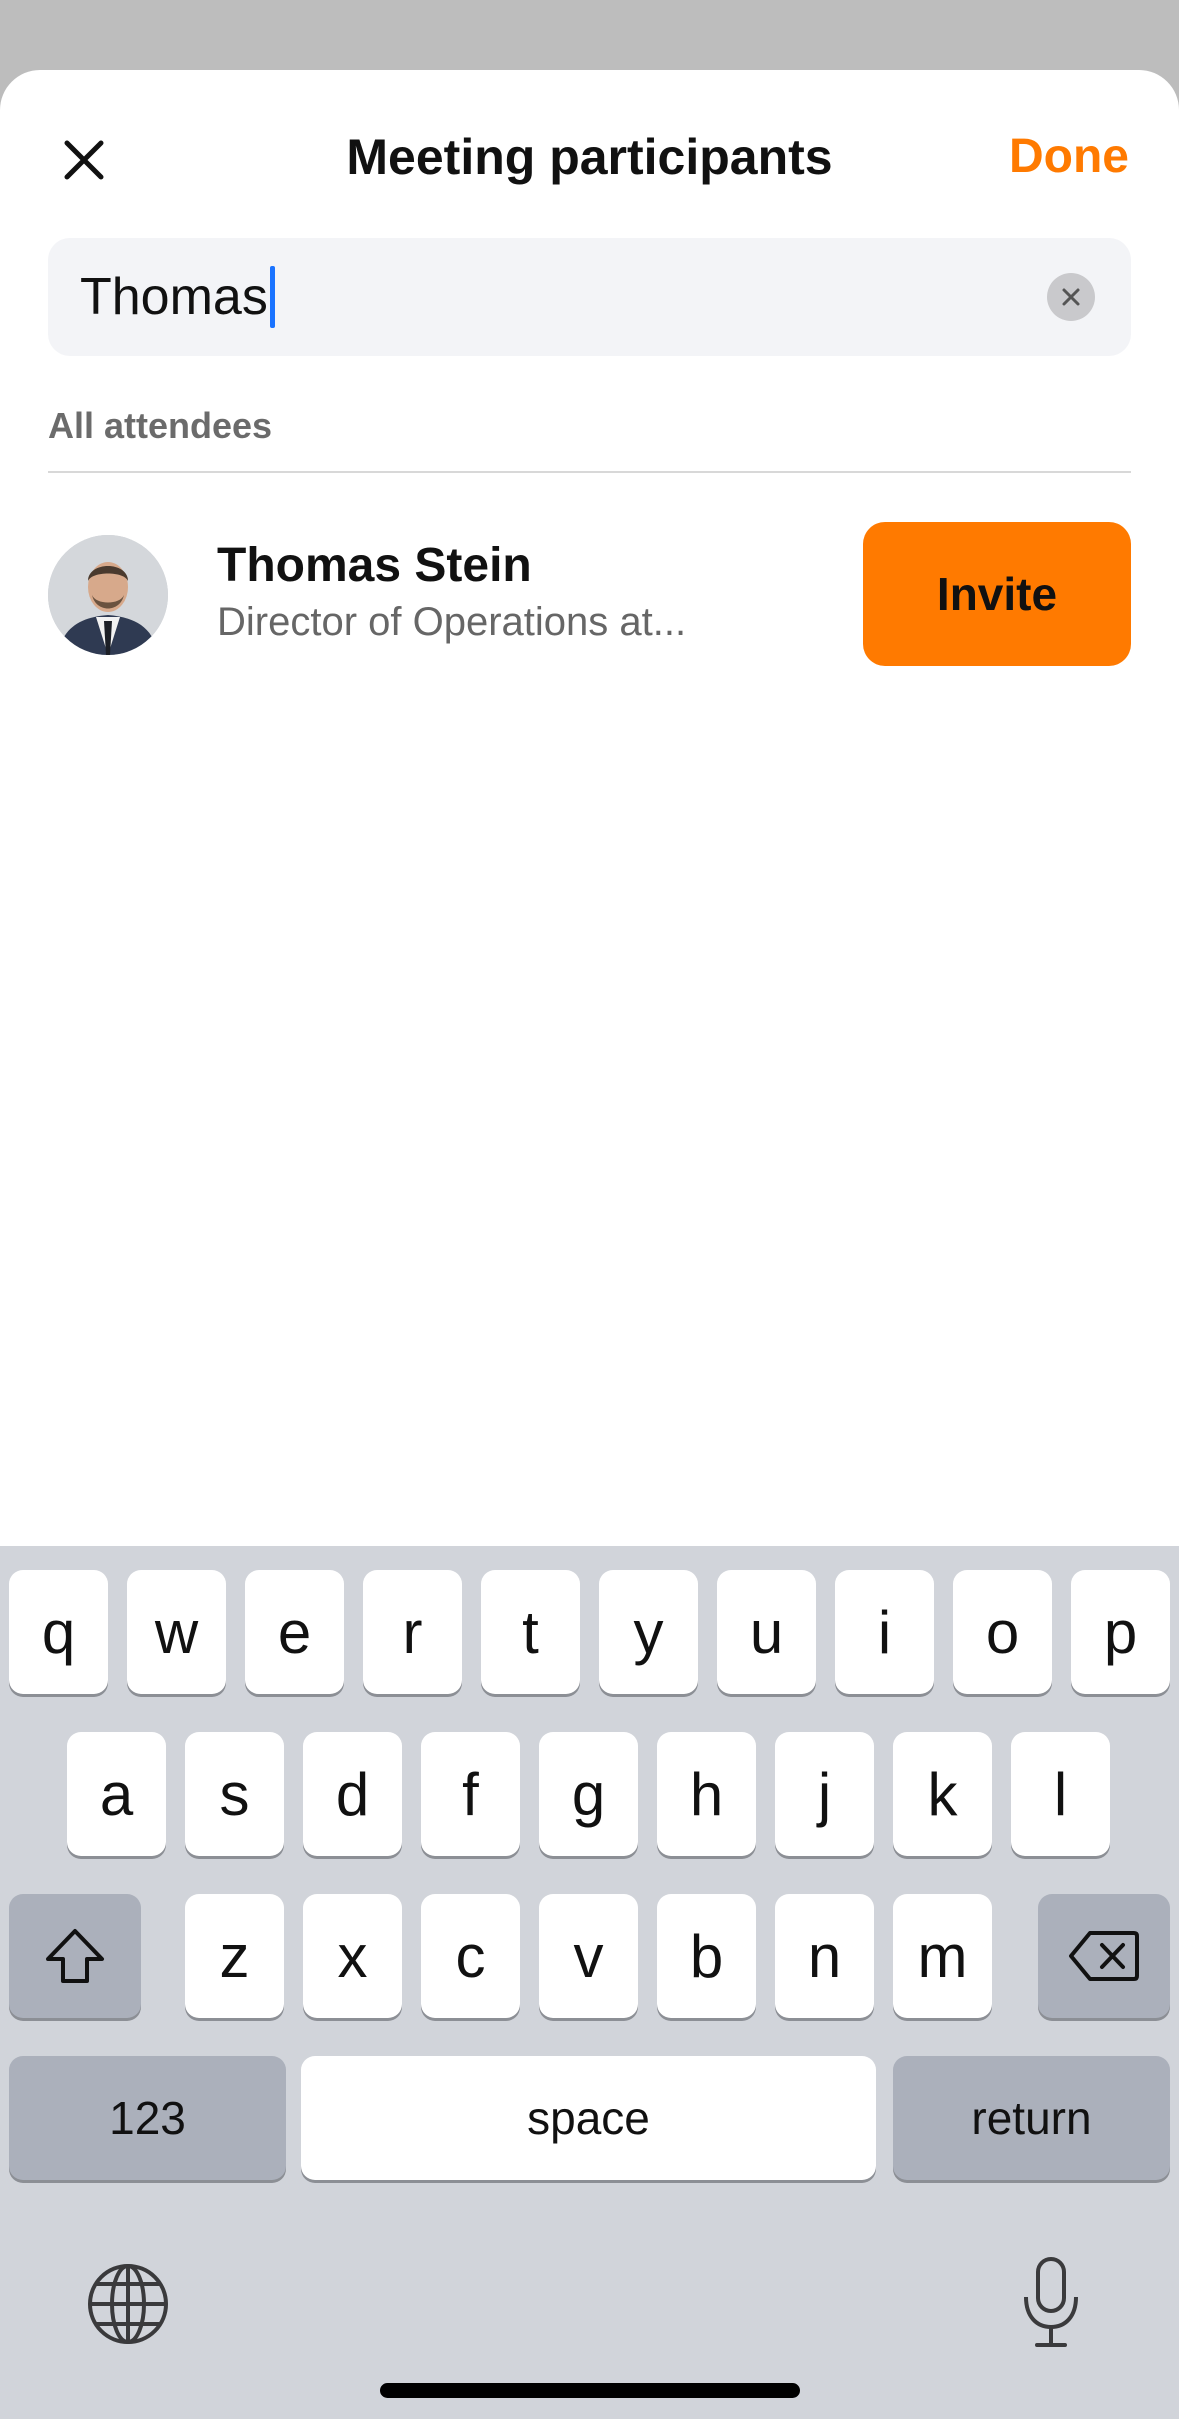 The image size is (1179, 2419). Describe the element at coordinates (470, 1794) in the screenshot. I see `key-f: f` at that location.